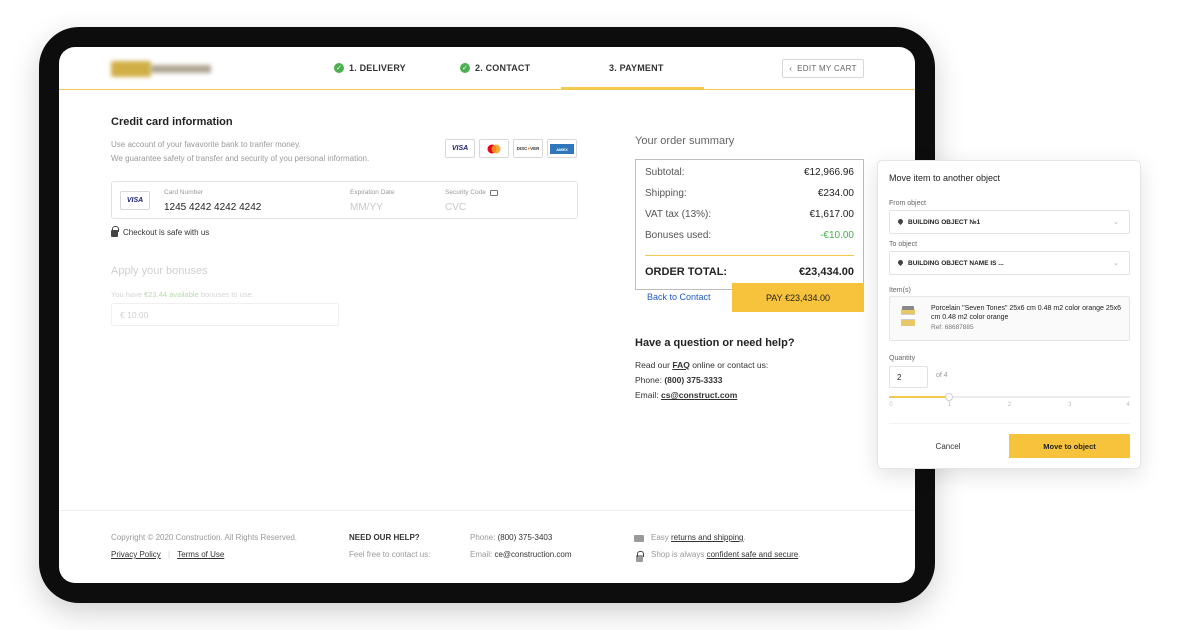 Image resolution: width=1200 pixels, height=630 pixels. I want to click on returns-link: returns and shipping, so click(707, 537).